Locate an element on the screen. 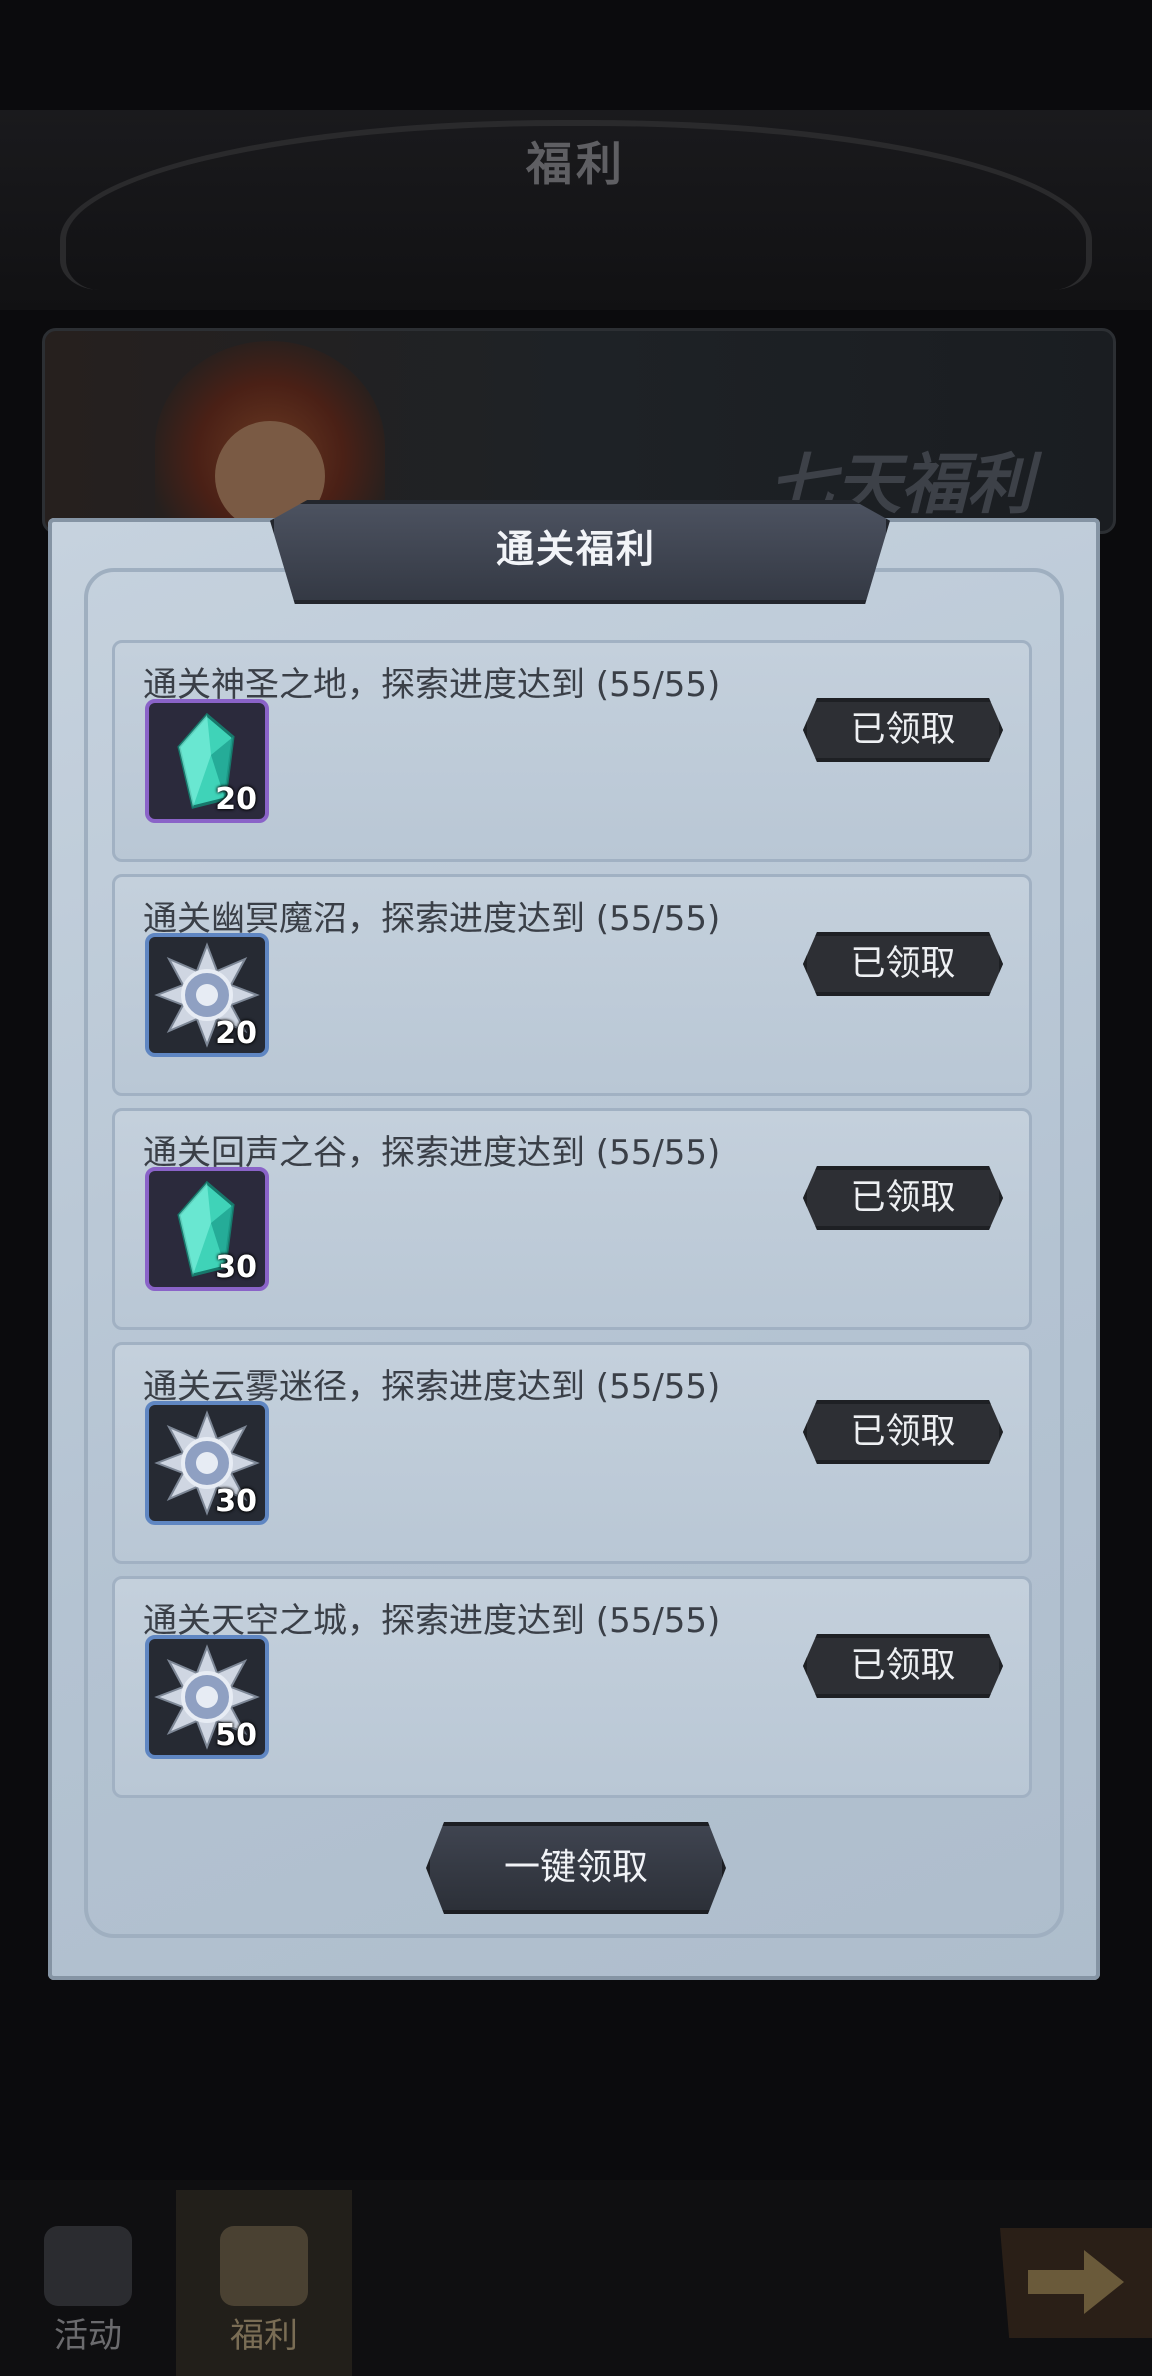  reward-row: 通关回声之谷，探索进度达到 (55/55) 30 已领取 is located at coordinates (572, 1219).